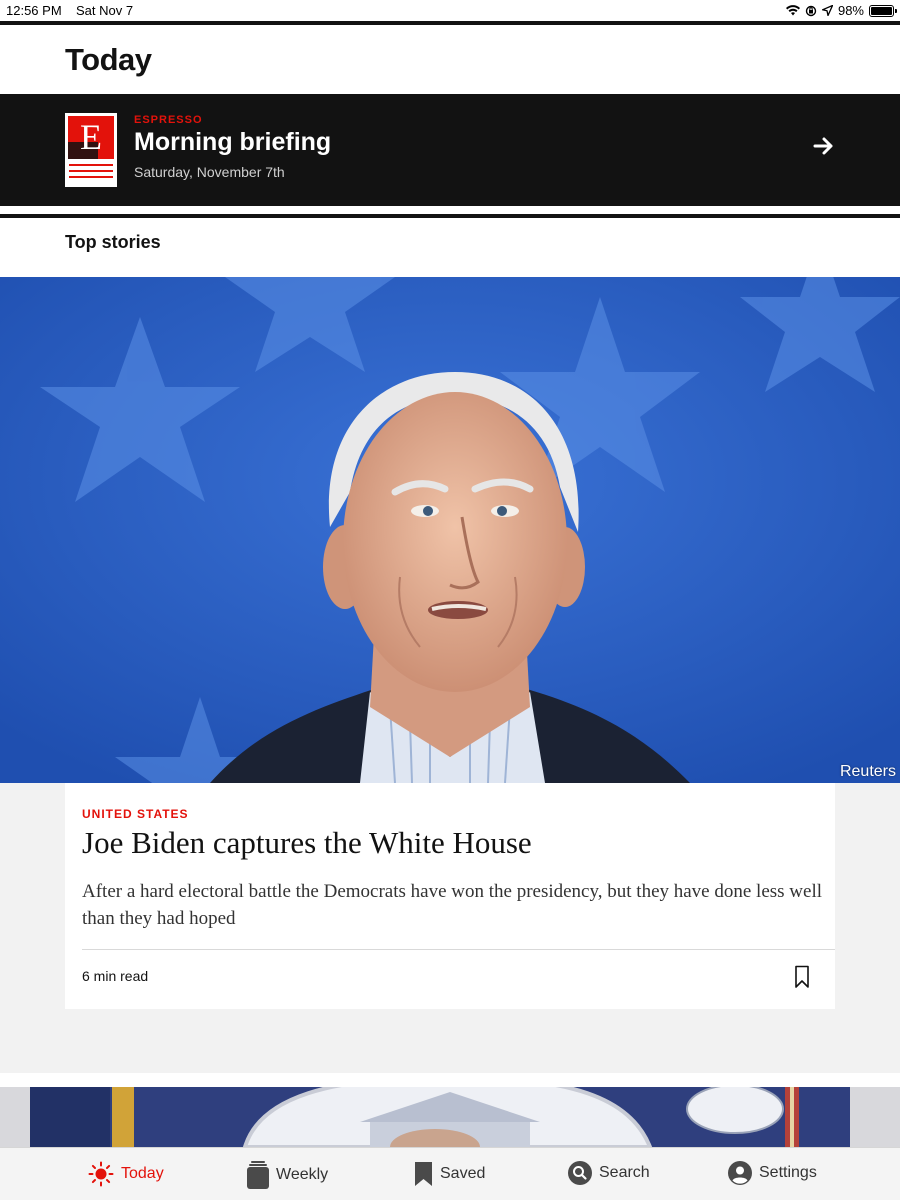  Describe the element at coordinates (450, 10) in the screenshot. I see `status-bar: 12:56 PM Sat Nov 7 98%` at that location.